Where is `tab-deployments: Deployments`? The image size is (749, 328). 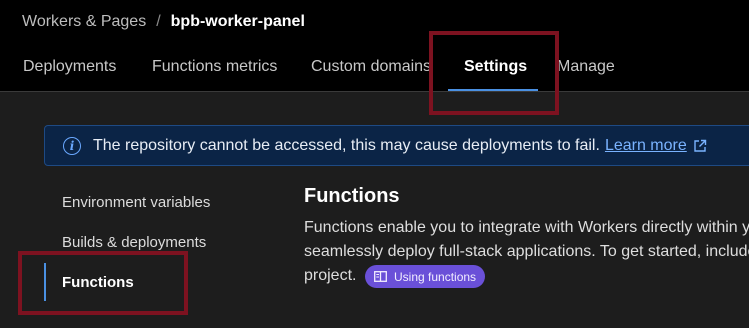
tab-deployments: Deployments is located at coordinates (69, 67).